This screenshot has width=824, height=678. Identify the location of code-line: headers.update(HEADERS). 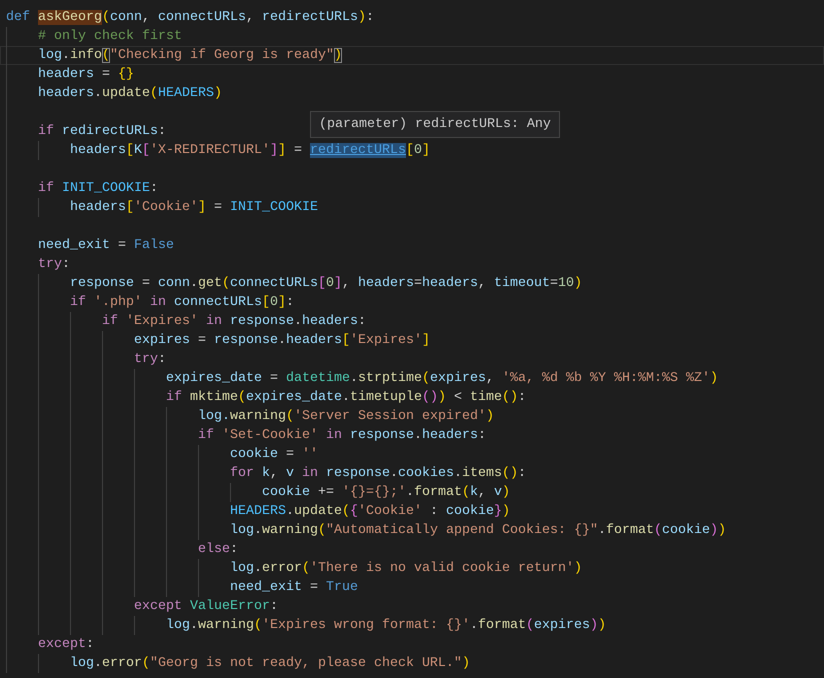
(130, 93).